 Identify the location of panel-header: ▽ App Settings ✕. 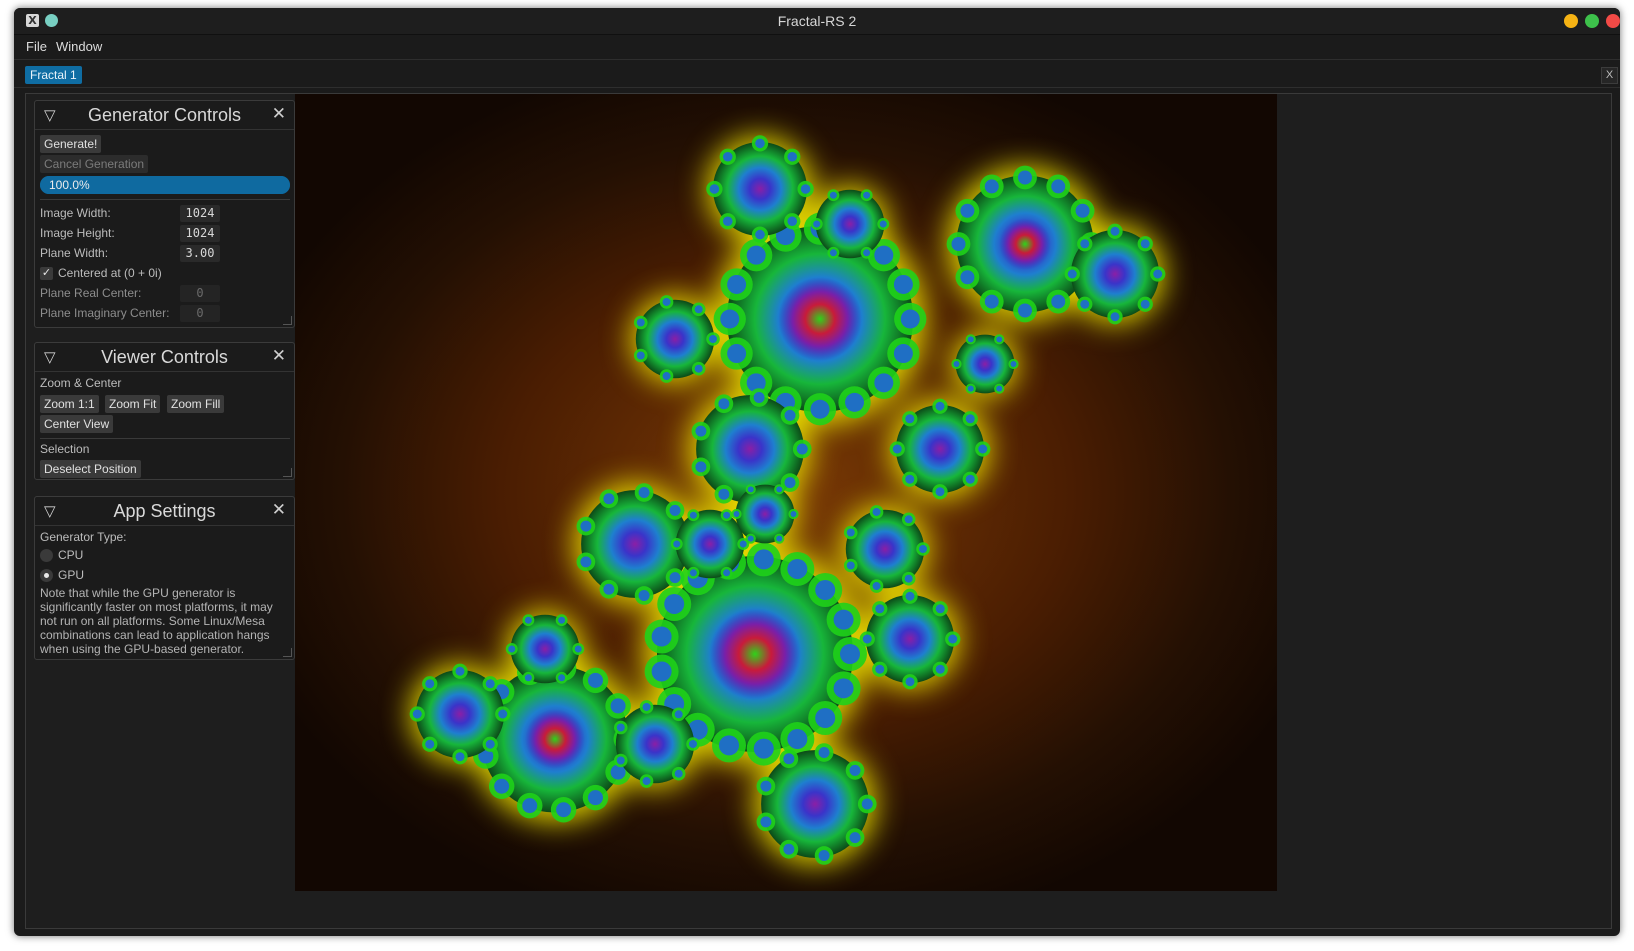
(164, 511).